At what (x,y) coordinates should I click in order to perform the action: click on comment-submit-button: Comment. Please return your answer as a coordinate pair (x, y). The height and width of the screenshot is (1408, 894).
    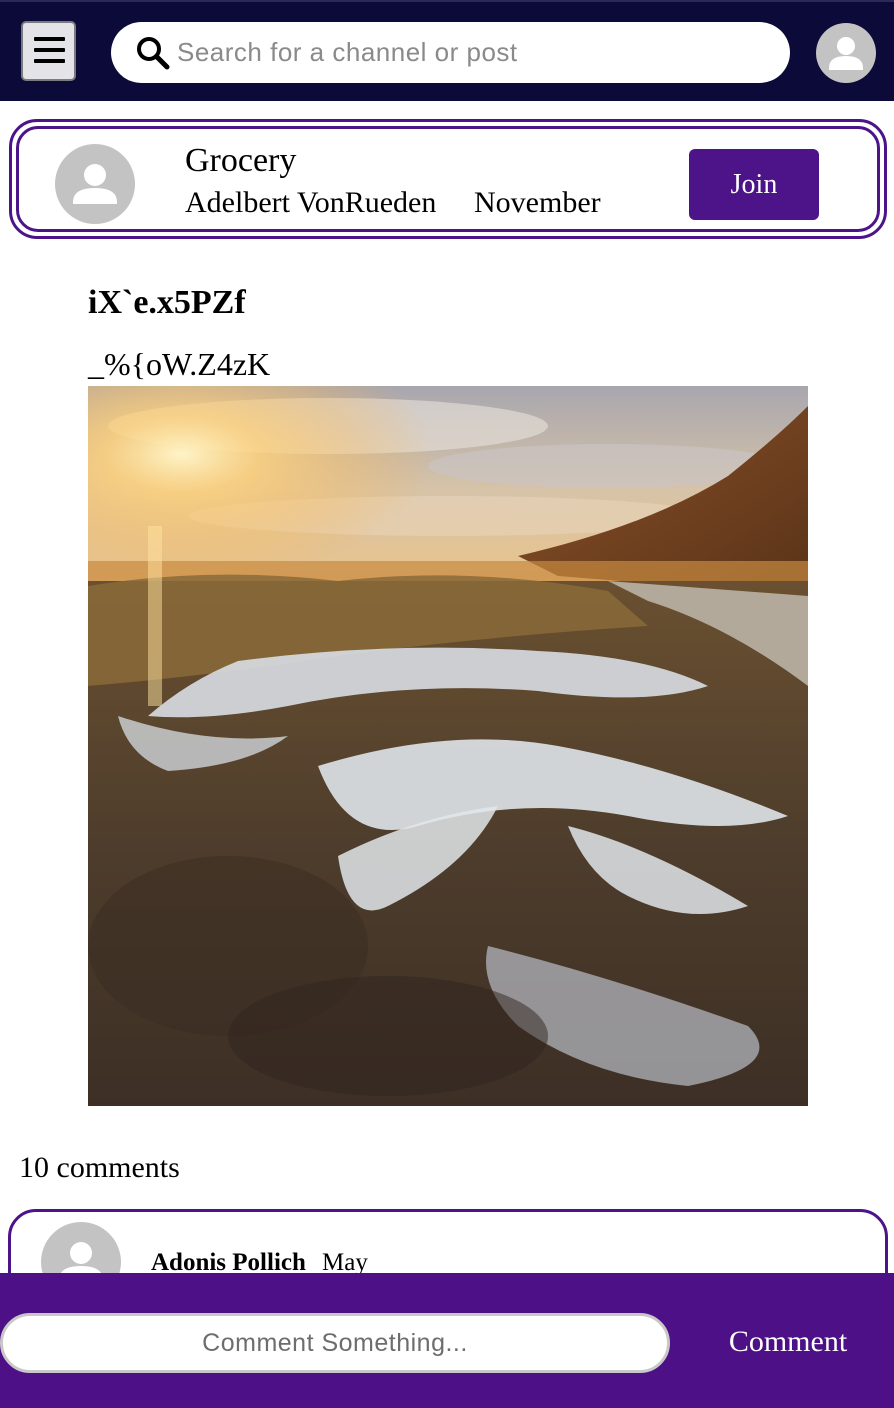
    Looking at the image, I should click on (788, 1342).